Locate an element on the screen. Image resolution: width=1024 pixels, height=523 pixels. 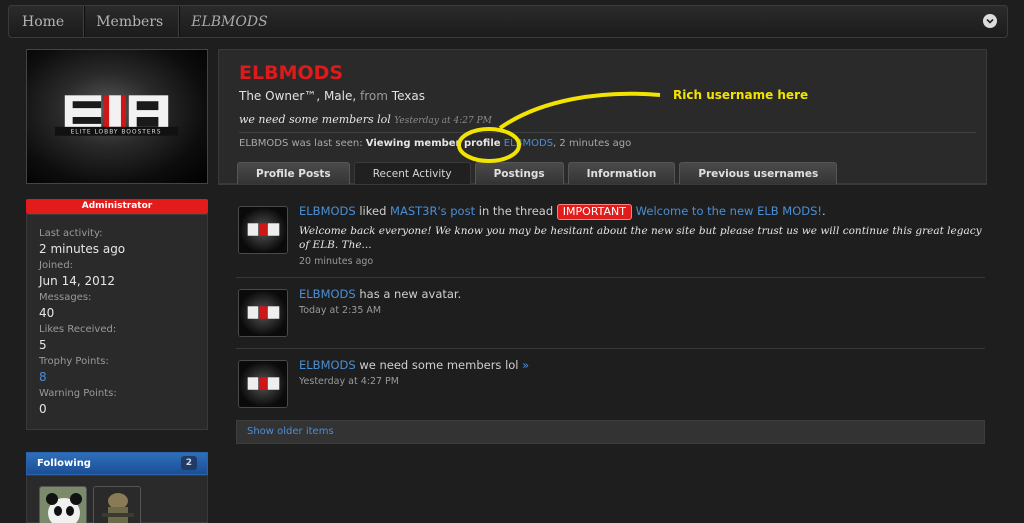
stat-label-trophy: Trophy Points: is located at coordinates (74, 361).